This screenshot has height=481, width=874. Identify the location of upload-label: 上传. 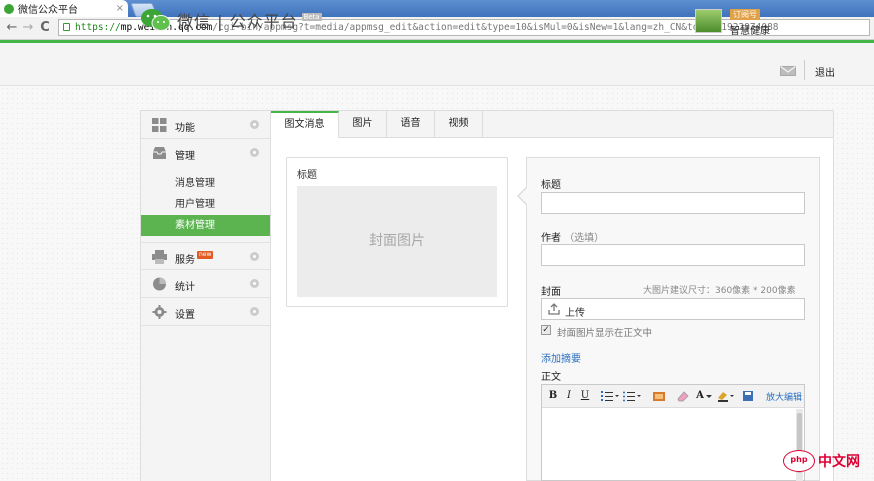
(575, 313).